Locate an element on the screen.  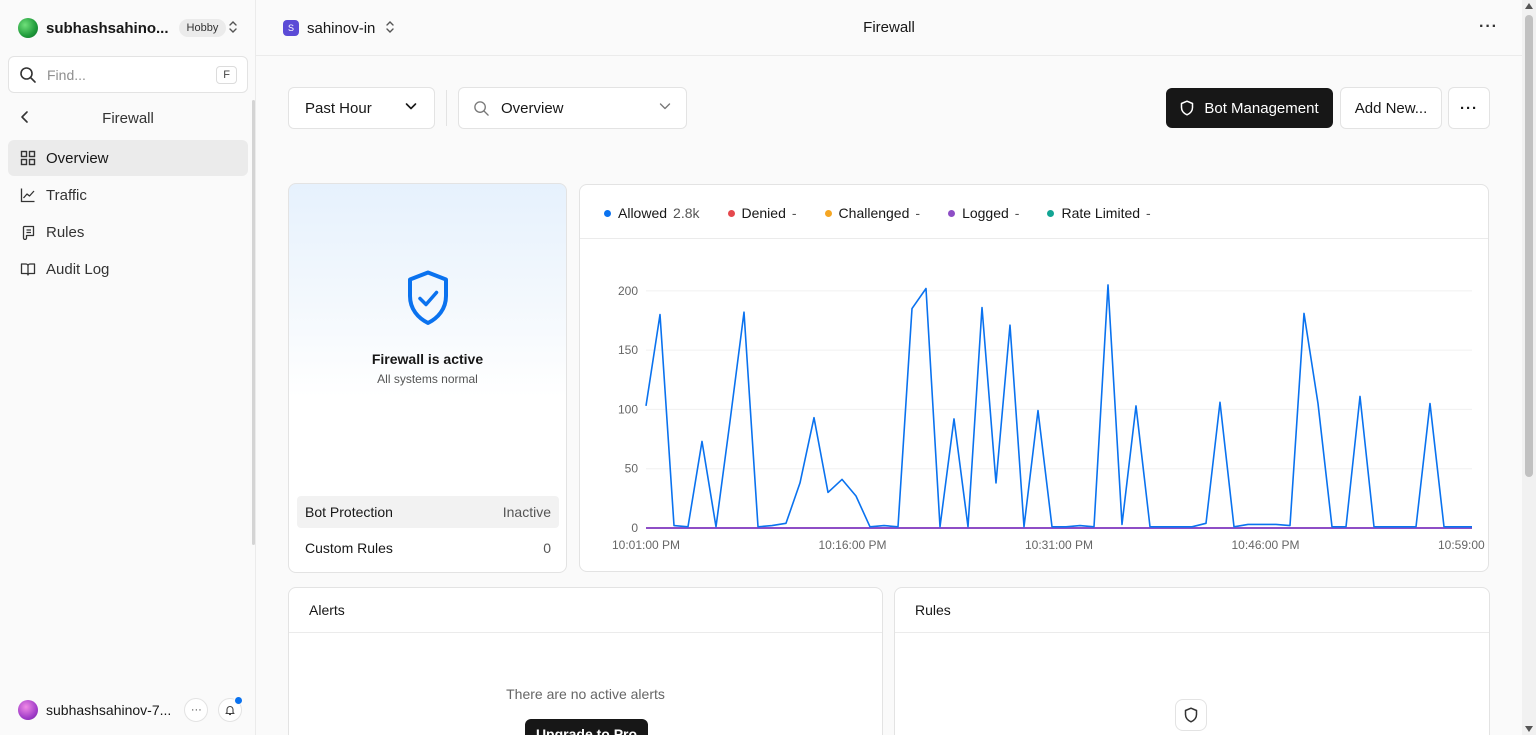
scroll-icon is located at coordinates (28, 232).